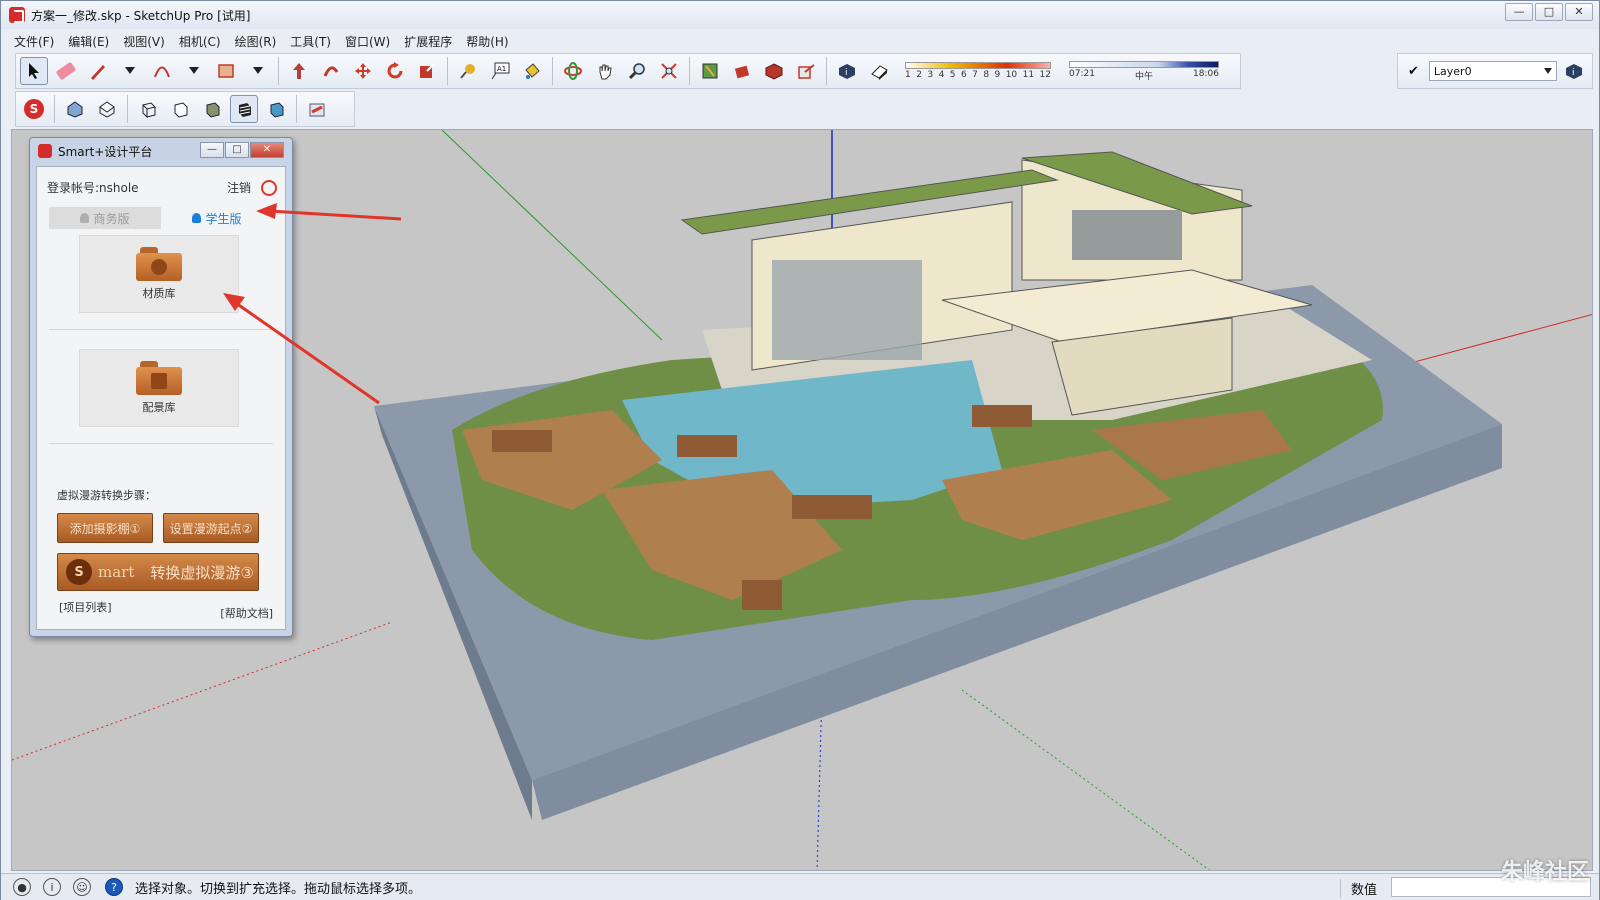 This screenshot has height=900, width=1600. I want to click on arc-tool-button, so click(162, 71).